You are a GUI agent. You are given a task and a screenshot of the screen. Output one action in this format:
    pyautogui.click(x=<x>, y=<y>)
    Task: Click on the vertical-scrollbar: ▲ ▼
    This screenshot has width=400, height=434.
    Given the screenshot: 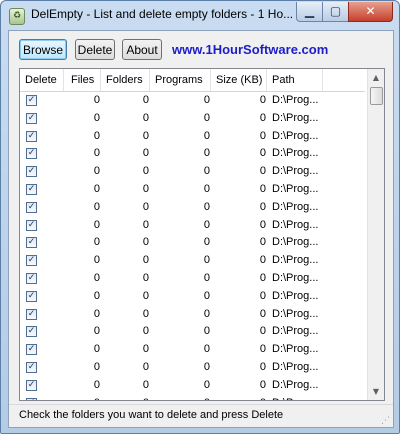 What is the action you would take?
    pyautogui.click(x=375, y=234)
    